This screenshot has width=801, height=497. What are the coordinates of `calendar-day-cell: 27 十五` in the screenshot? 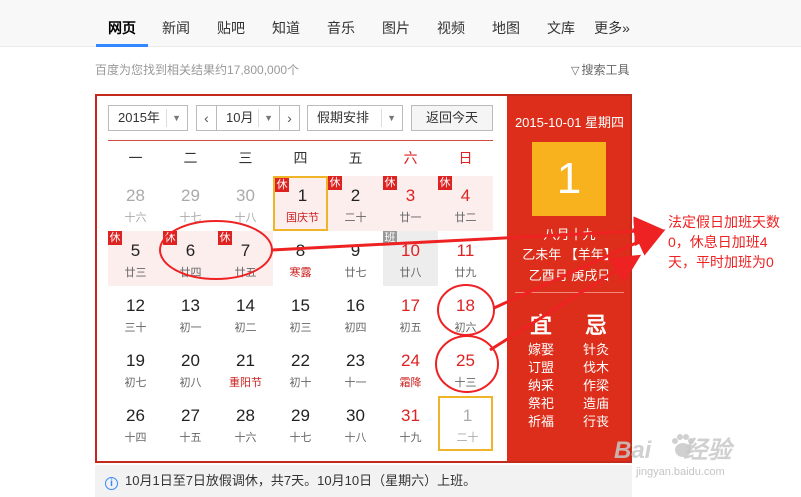 It's located at (190, 423).